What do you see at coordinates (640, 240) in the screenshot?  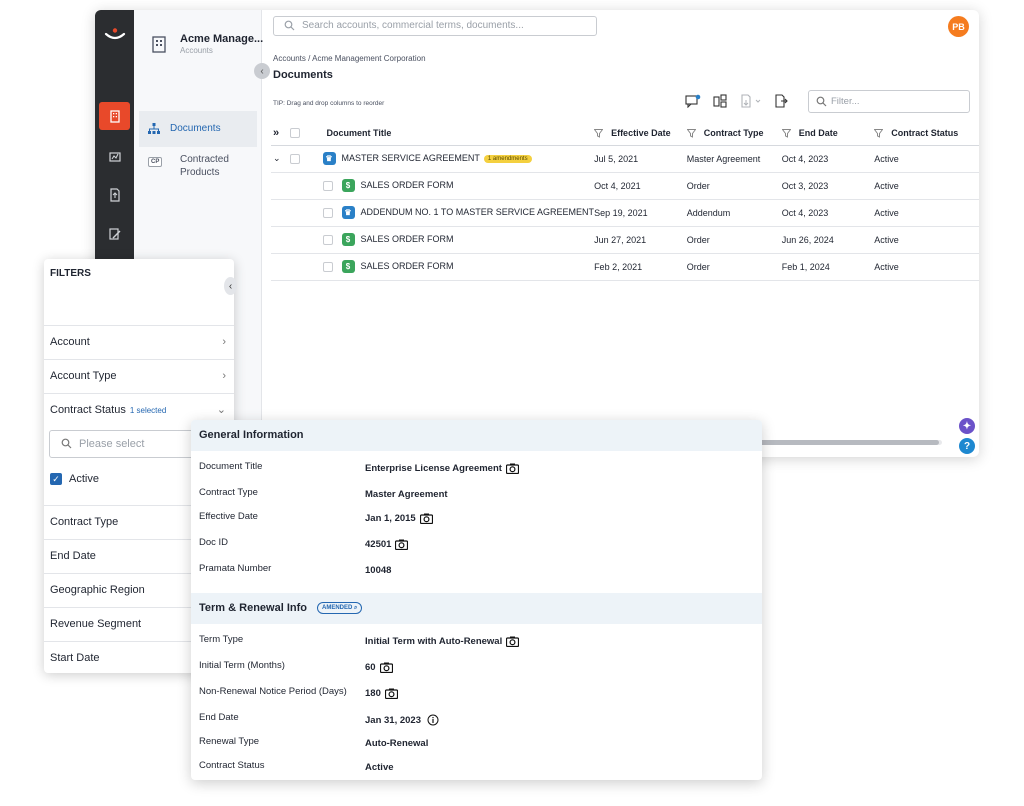 I see `effective-date-cell: Jun 27, 2021` at bounding box center [640, 240].